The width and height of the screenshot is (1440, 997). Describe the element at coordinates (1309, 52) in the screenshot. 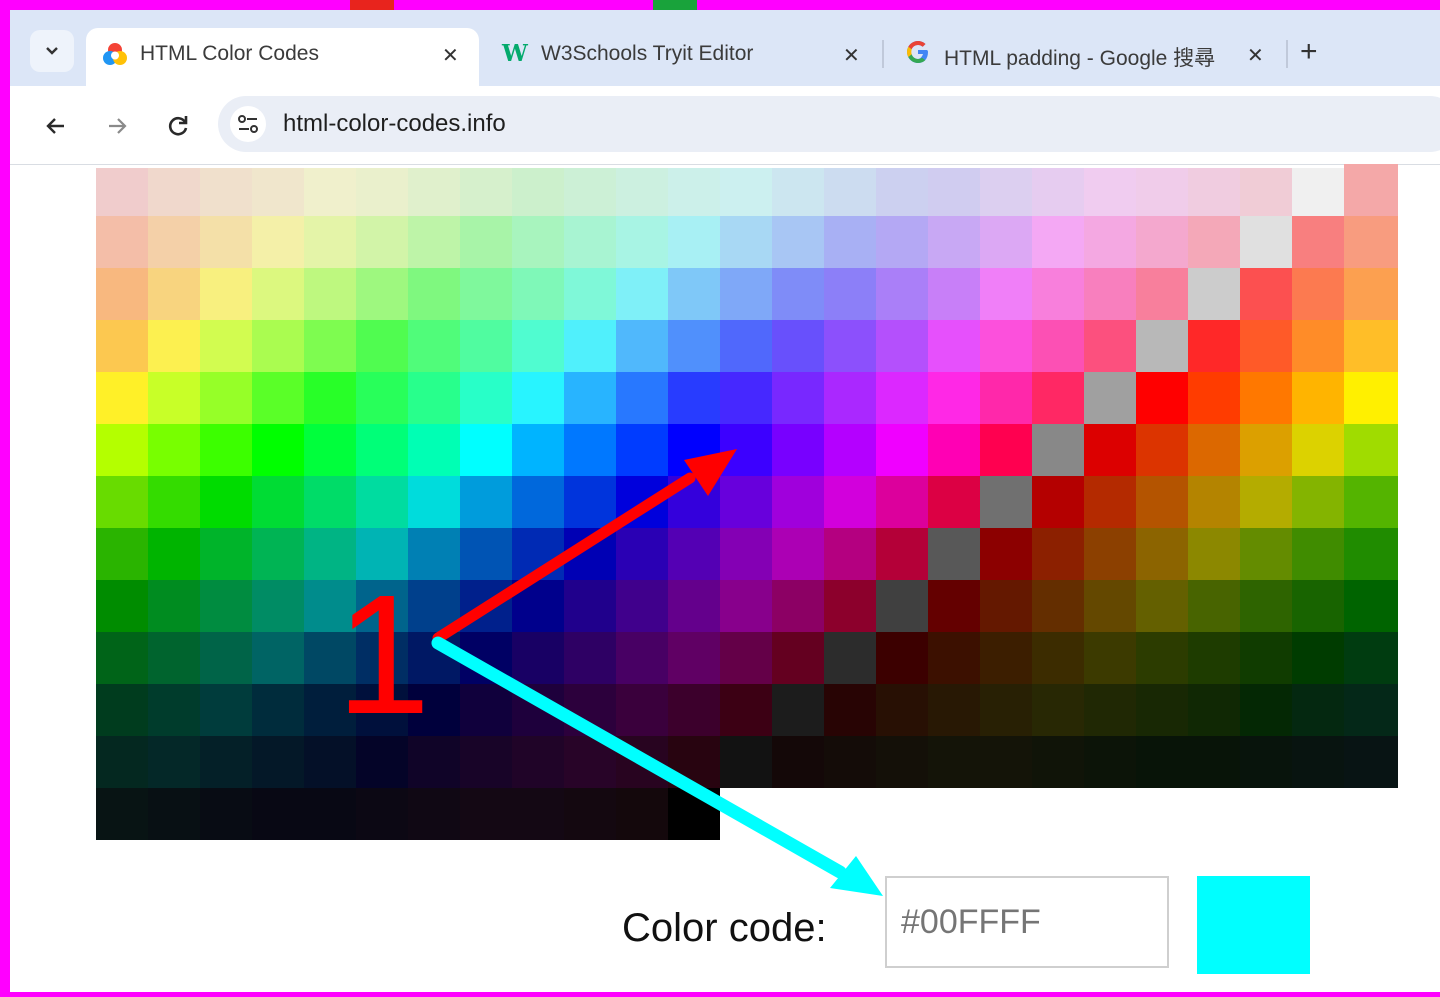

I see `new-tab-button: +` at that location.